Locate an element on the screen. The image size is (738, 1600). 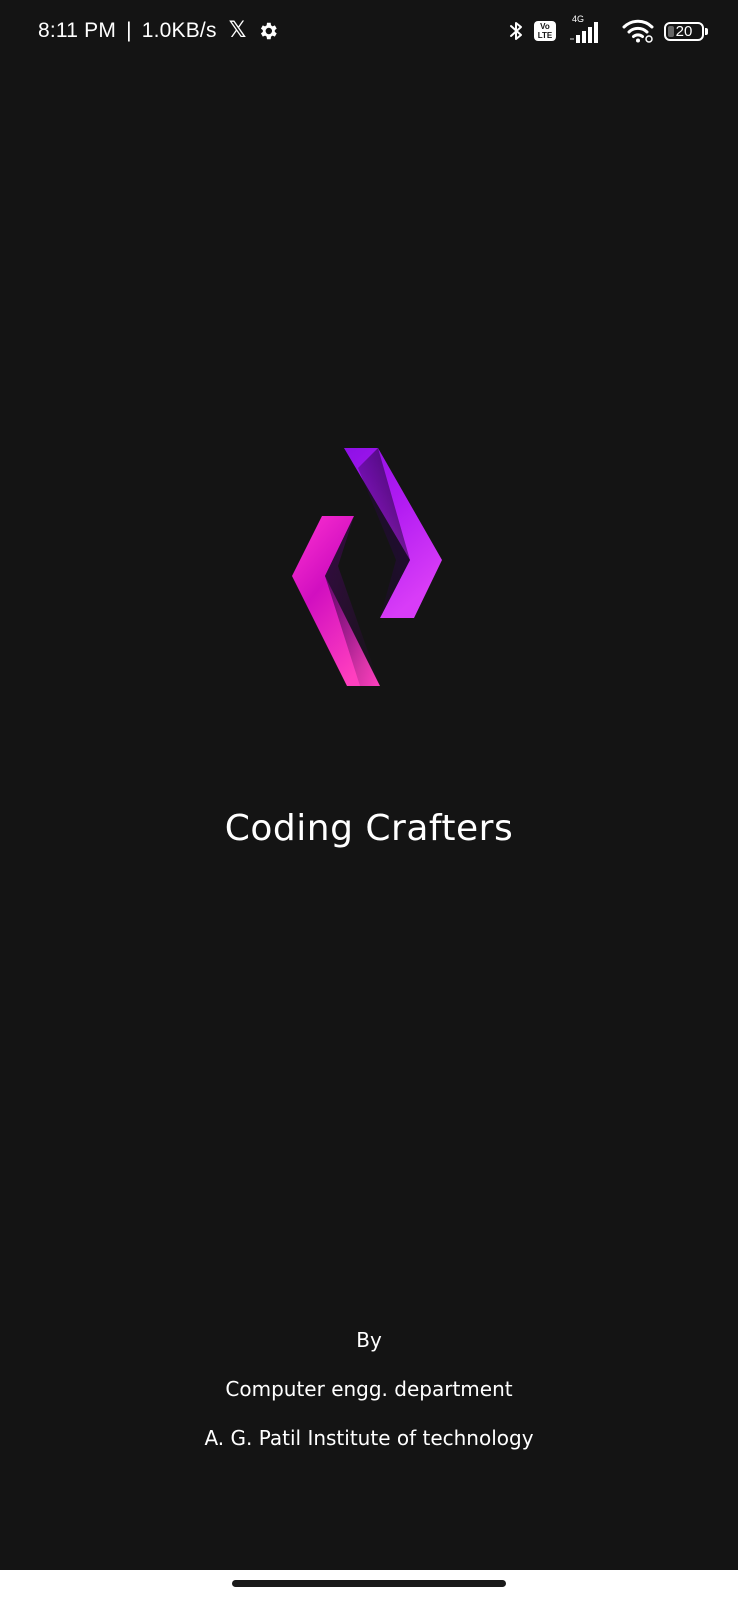
app-title: Coding Crafters is located at coordinates (369, 828).